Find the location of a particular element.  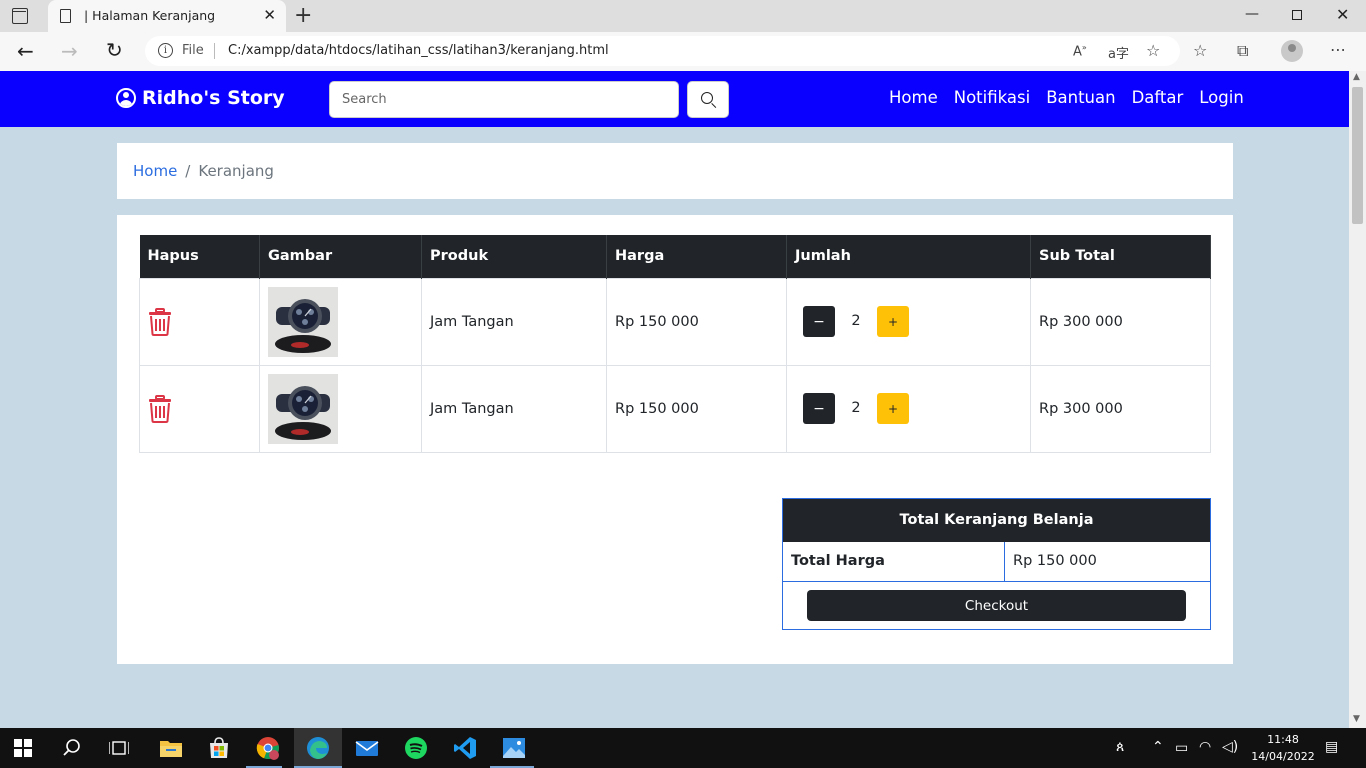

nav-link-daftar: Daftar is located at coordinates (1158, 97).